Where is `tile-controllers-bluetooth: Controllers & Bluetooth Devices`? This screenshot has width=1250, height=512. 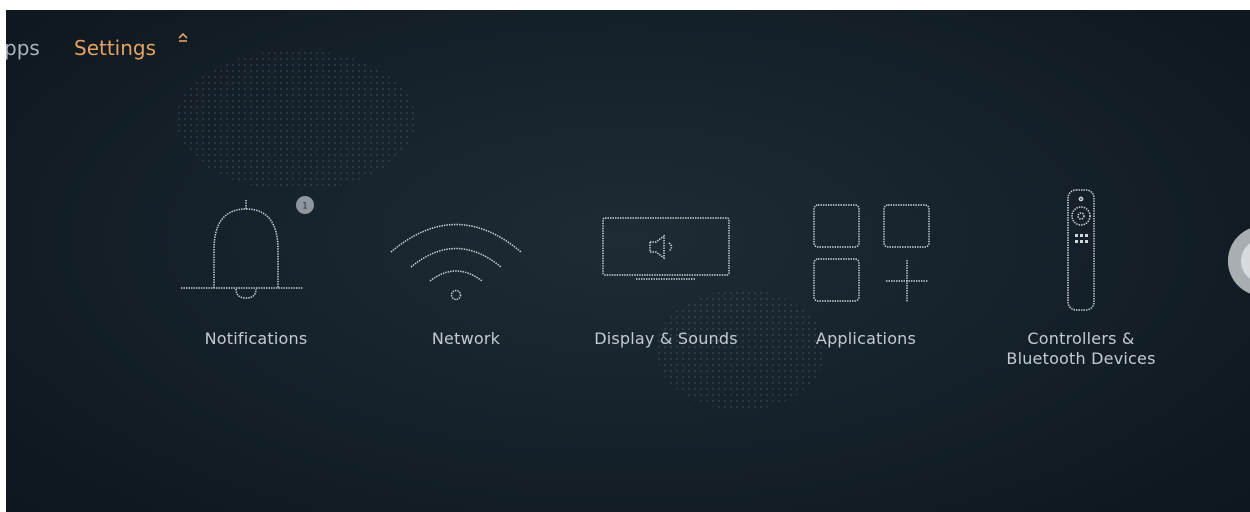 tile-controllers-bluetooth: Controllers & Bluetooth Devices is located at coordinates (1081, 285).